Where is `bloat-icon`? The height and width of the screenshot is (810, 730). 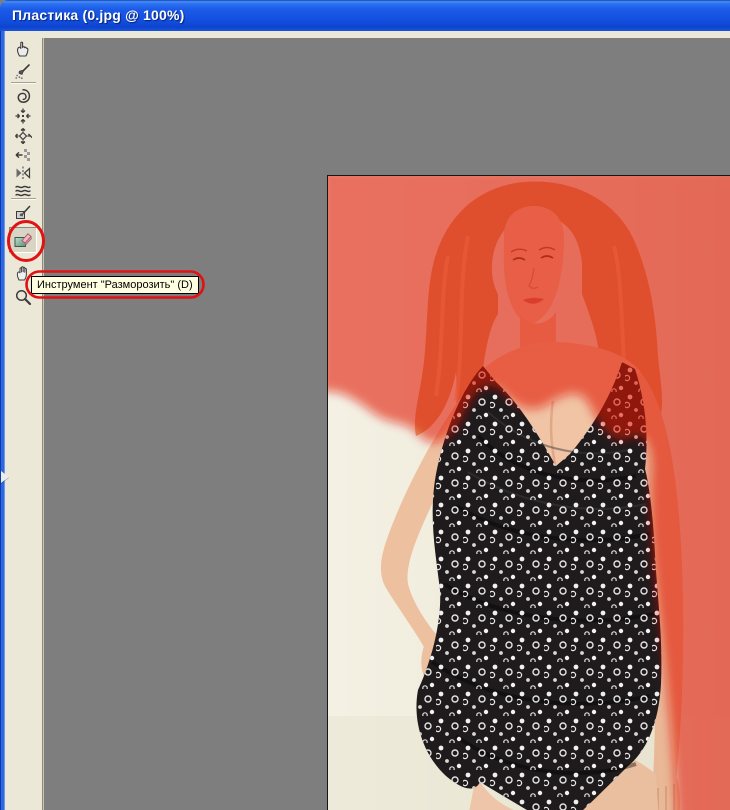
bloat-icon is located at coordinates (23, 136).